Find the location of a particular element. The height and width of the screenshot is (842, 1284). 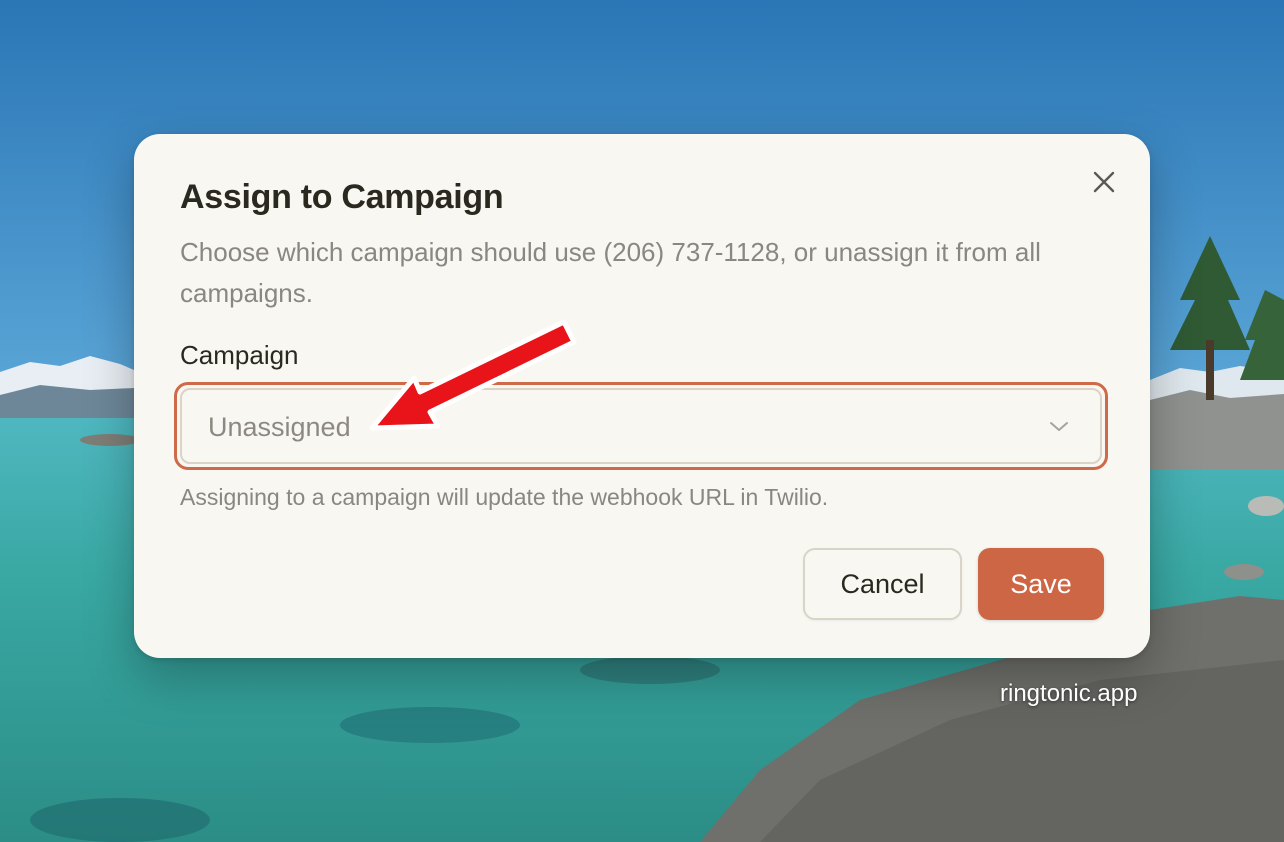

cancel-button: Cancel is located at coordinates (882, 584).